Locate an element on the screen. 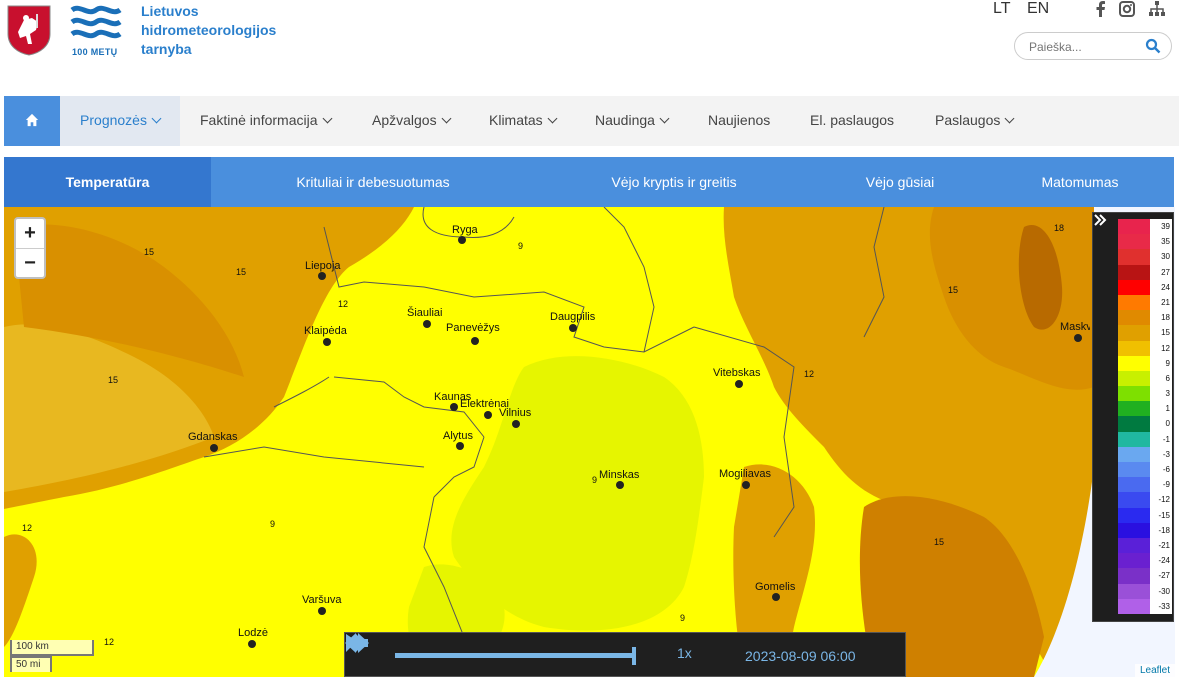  legend-value: 30 is located at coordinates (1165, 257).